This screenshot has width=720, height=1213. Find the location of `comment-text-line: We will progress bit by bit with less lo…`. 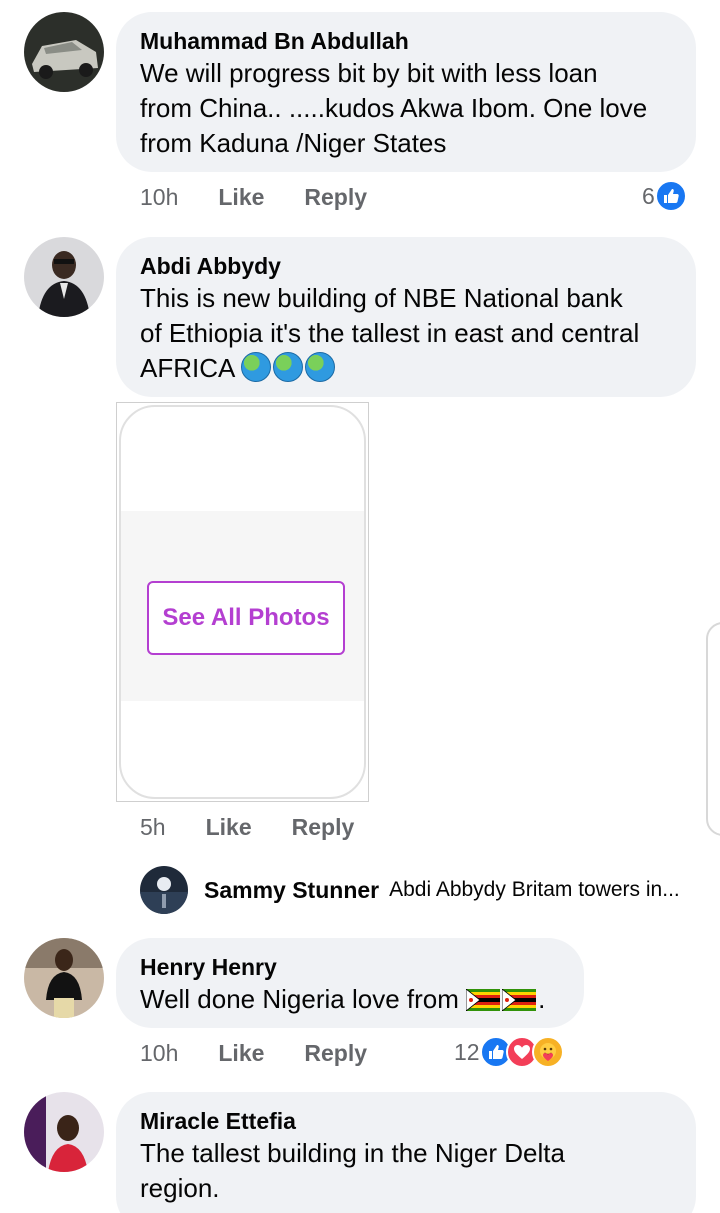

comment-text-line: We will progress bit by bit with less lo… is located at coordinates (369, 73).